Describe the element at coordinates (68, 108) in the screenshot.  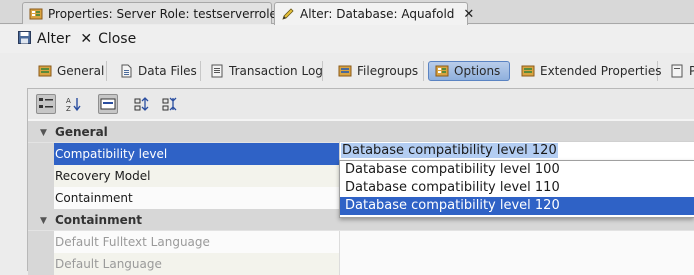
I see `svg-text: Z` at that location.